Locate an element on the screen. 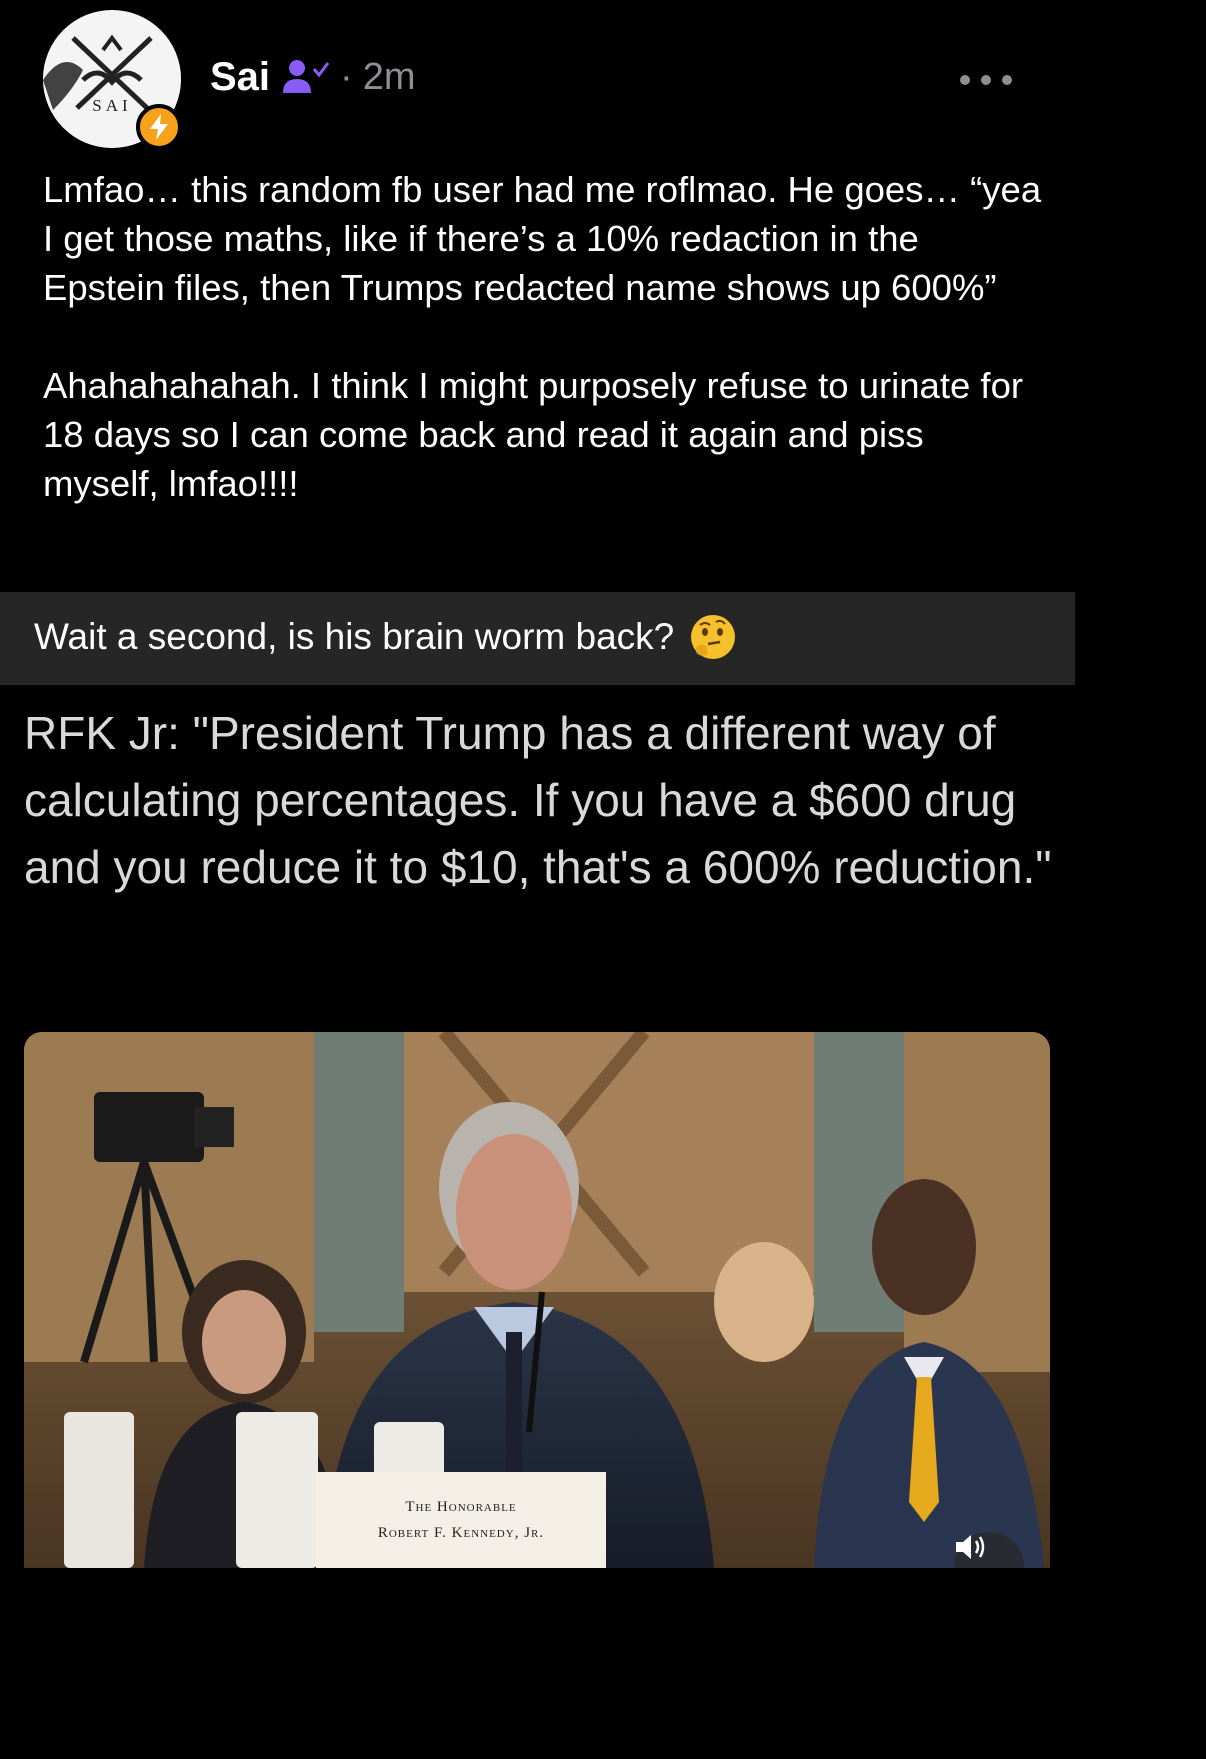 The width and height of the screenshot is (1206, 1759). nameplate-line-1: The Honorable is located at coordinates (461, 1507).